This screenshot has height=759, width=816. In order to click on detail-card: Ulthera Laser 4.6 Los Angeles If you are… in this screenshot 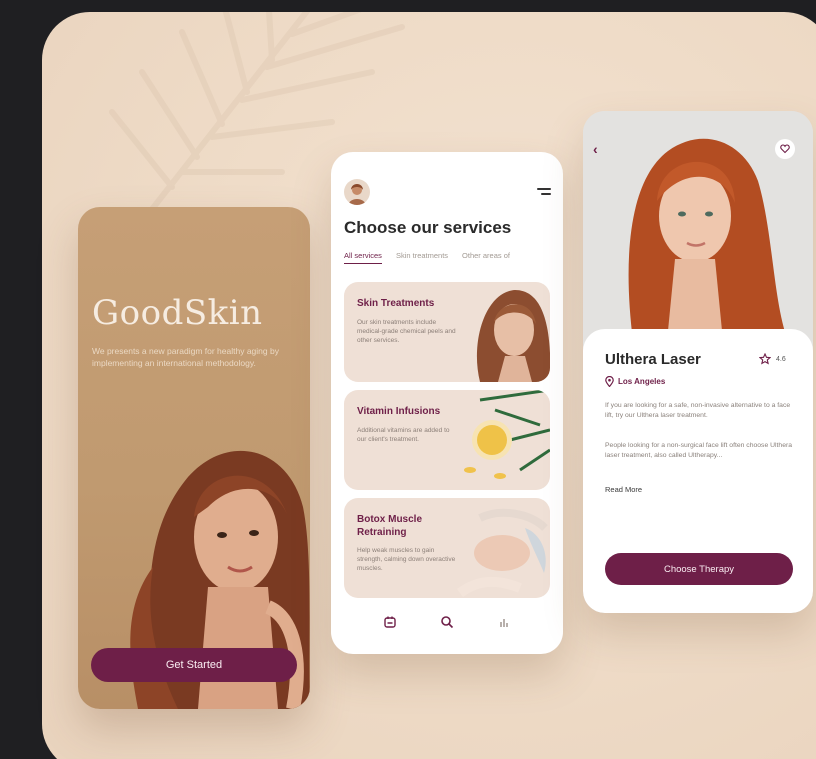, I will do `click(698, 471)`.